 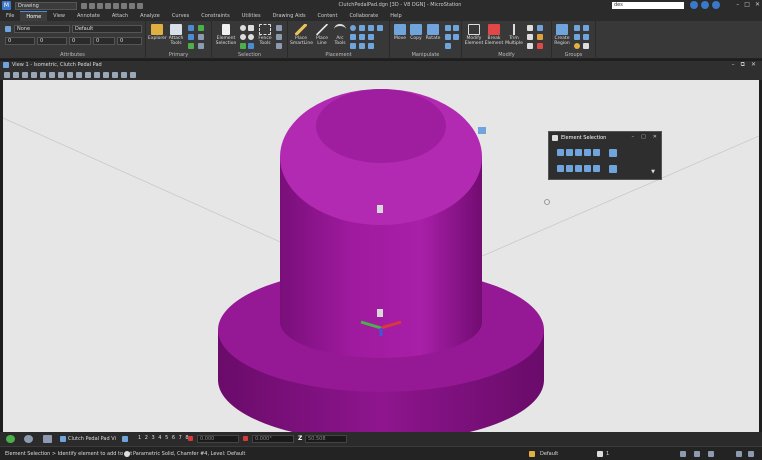 I want to click on trim-multiple-button: Trim Multiple, so click(x=514, y=35).